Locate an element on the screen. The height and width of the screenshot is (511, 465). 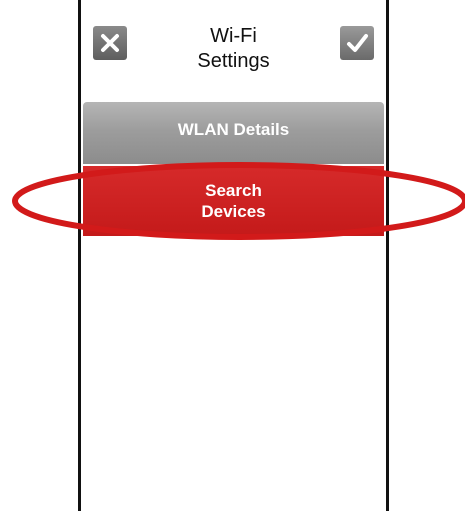
checkmark-icon is located at coordinates (357, 43).